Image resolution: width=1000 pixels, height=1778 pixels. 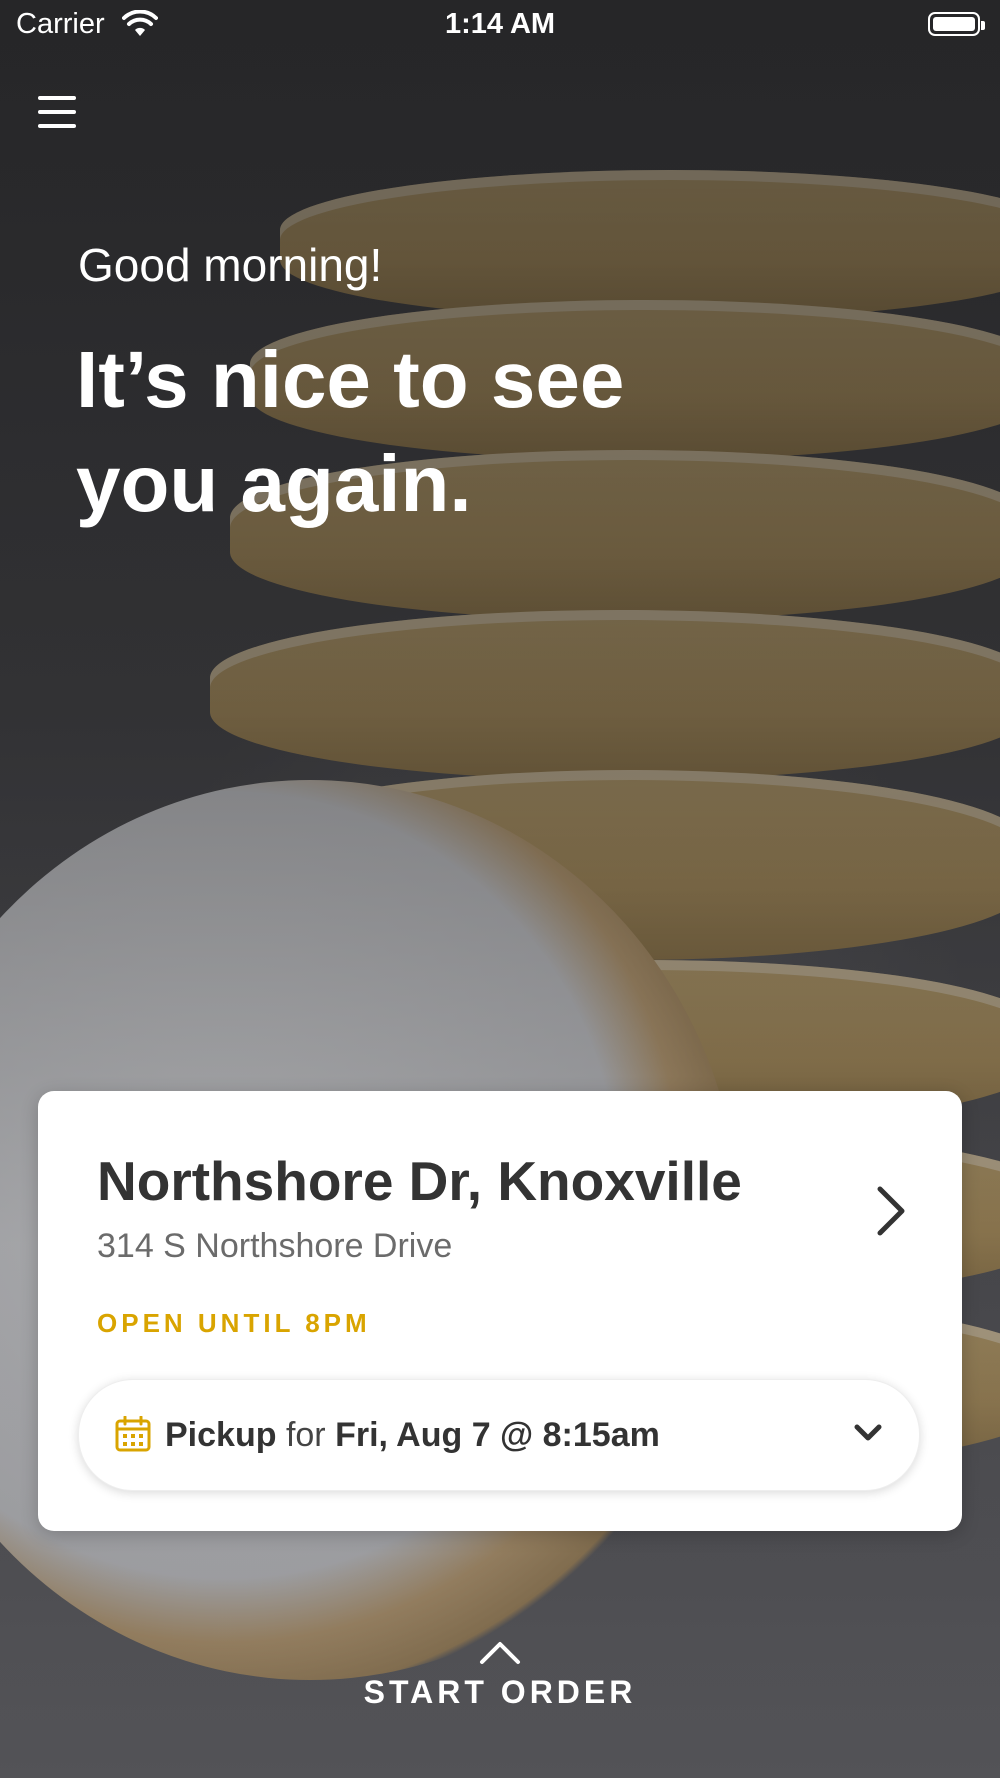 I want to click on greeting-text: Good morning!, so click(x=230, y=265).